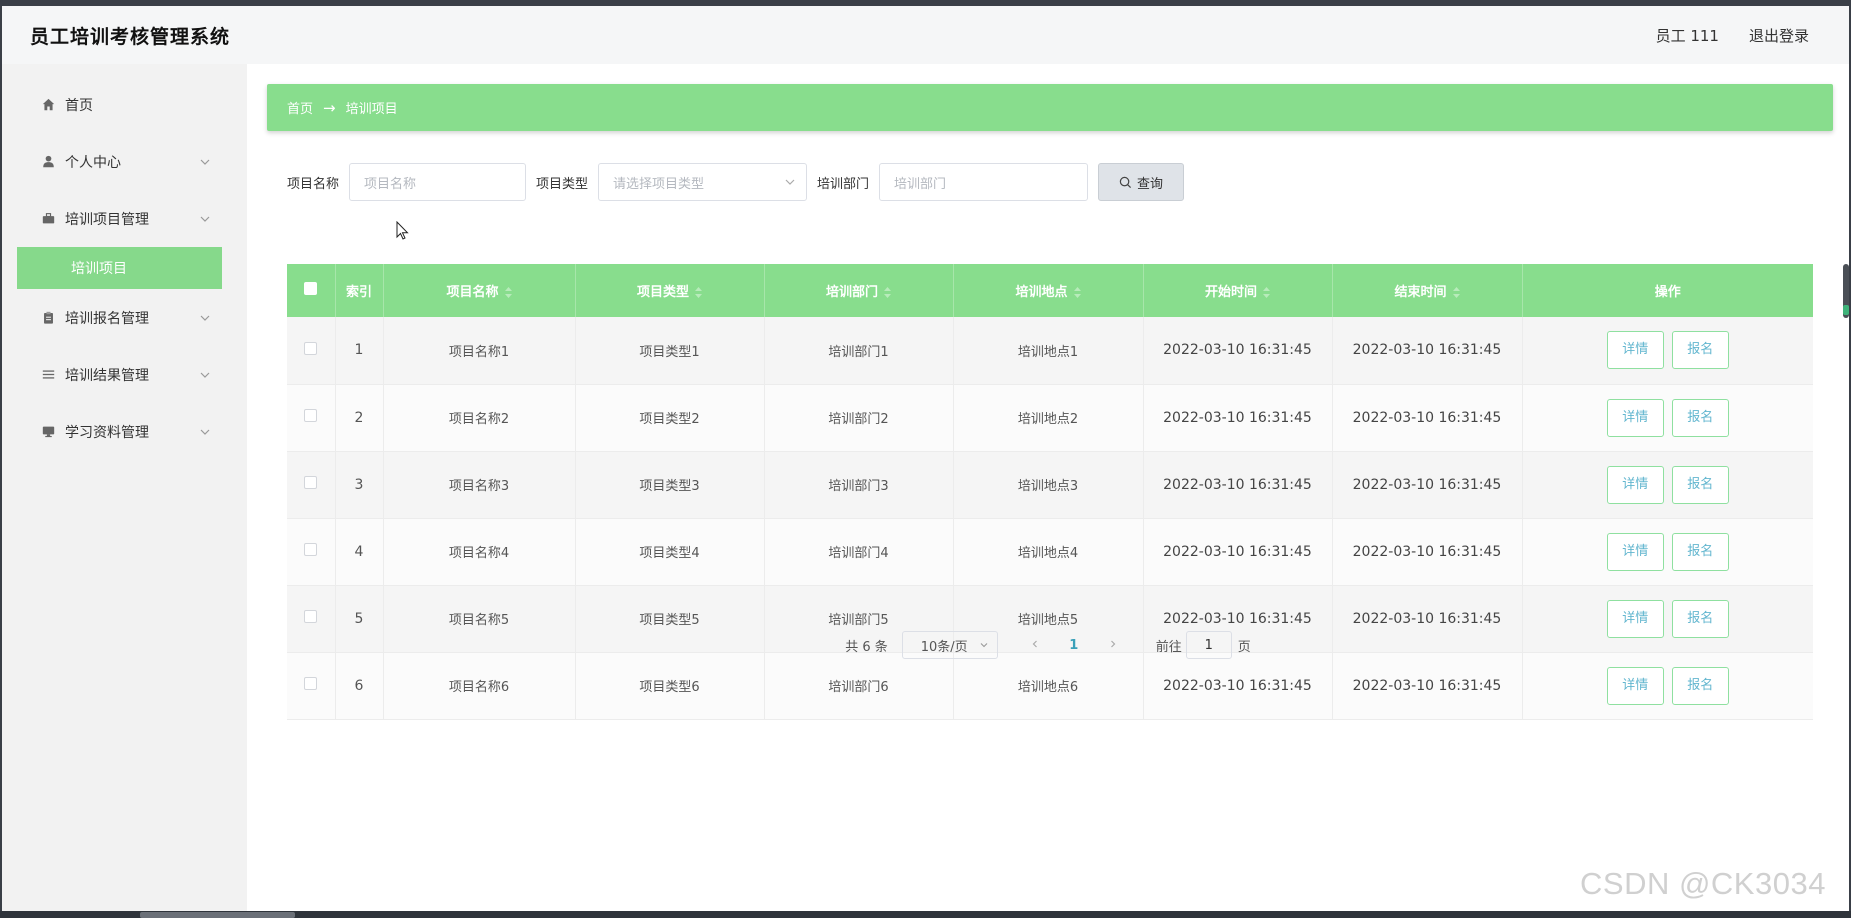 Image resolution: width=1851 pixels, height=918 pixels. What do you see at coordinates (1208, 645) in the screenshot?
I see `goto-page-input: 1` at bounding box center [1208, 645].